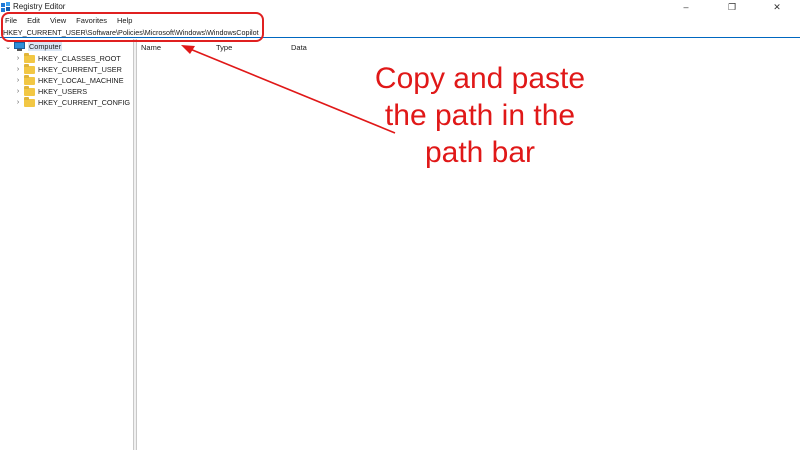 Image resolution: width=800 pixels, height=450 pixels. I want to click on tree-node-hkey-classes-root: › HKEY_CLASSES_ROOT, so click(67, 58).